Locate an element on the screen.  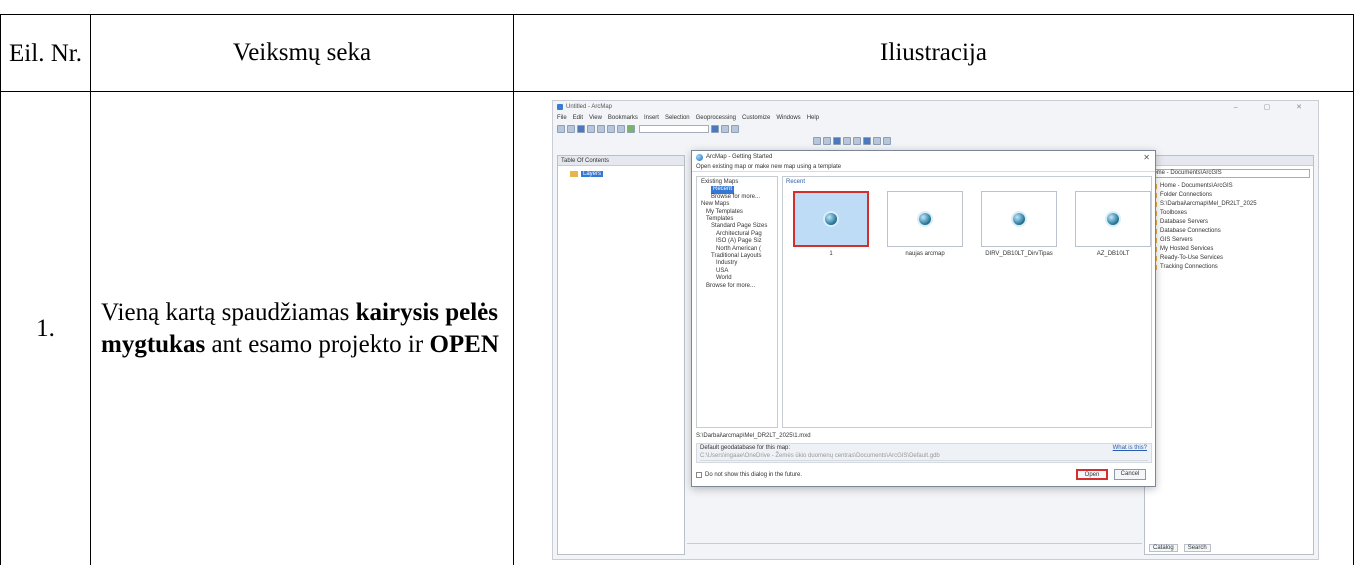
catalog-item-label: Home - Documents\ArcGIS is located at coordinates (1196, 186).